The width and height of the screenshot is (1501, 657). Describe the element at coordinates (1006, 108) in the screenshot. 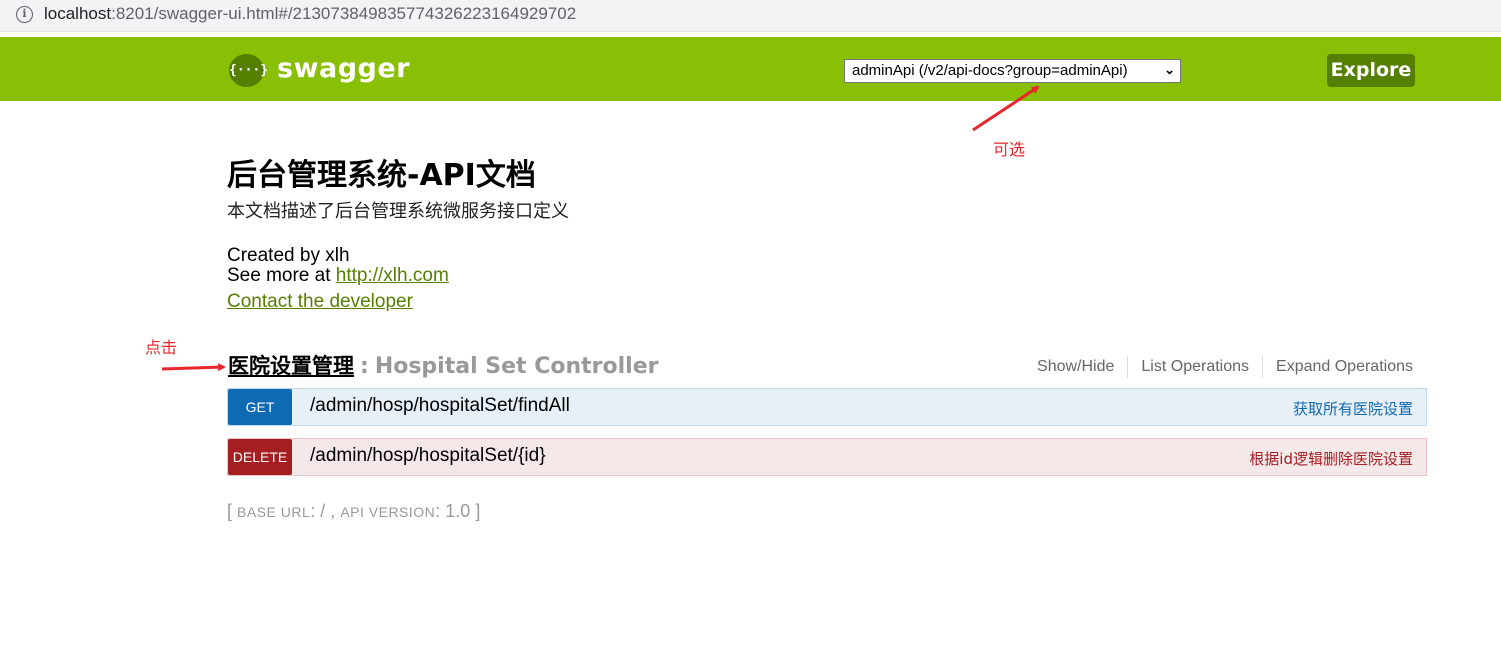

I see `arrow-to-select-icon` at that location.